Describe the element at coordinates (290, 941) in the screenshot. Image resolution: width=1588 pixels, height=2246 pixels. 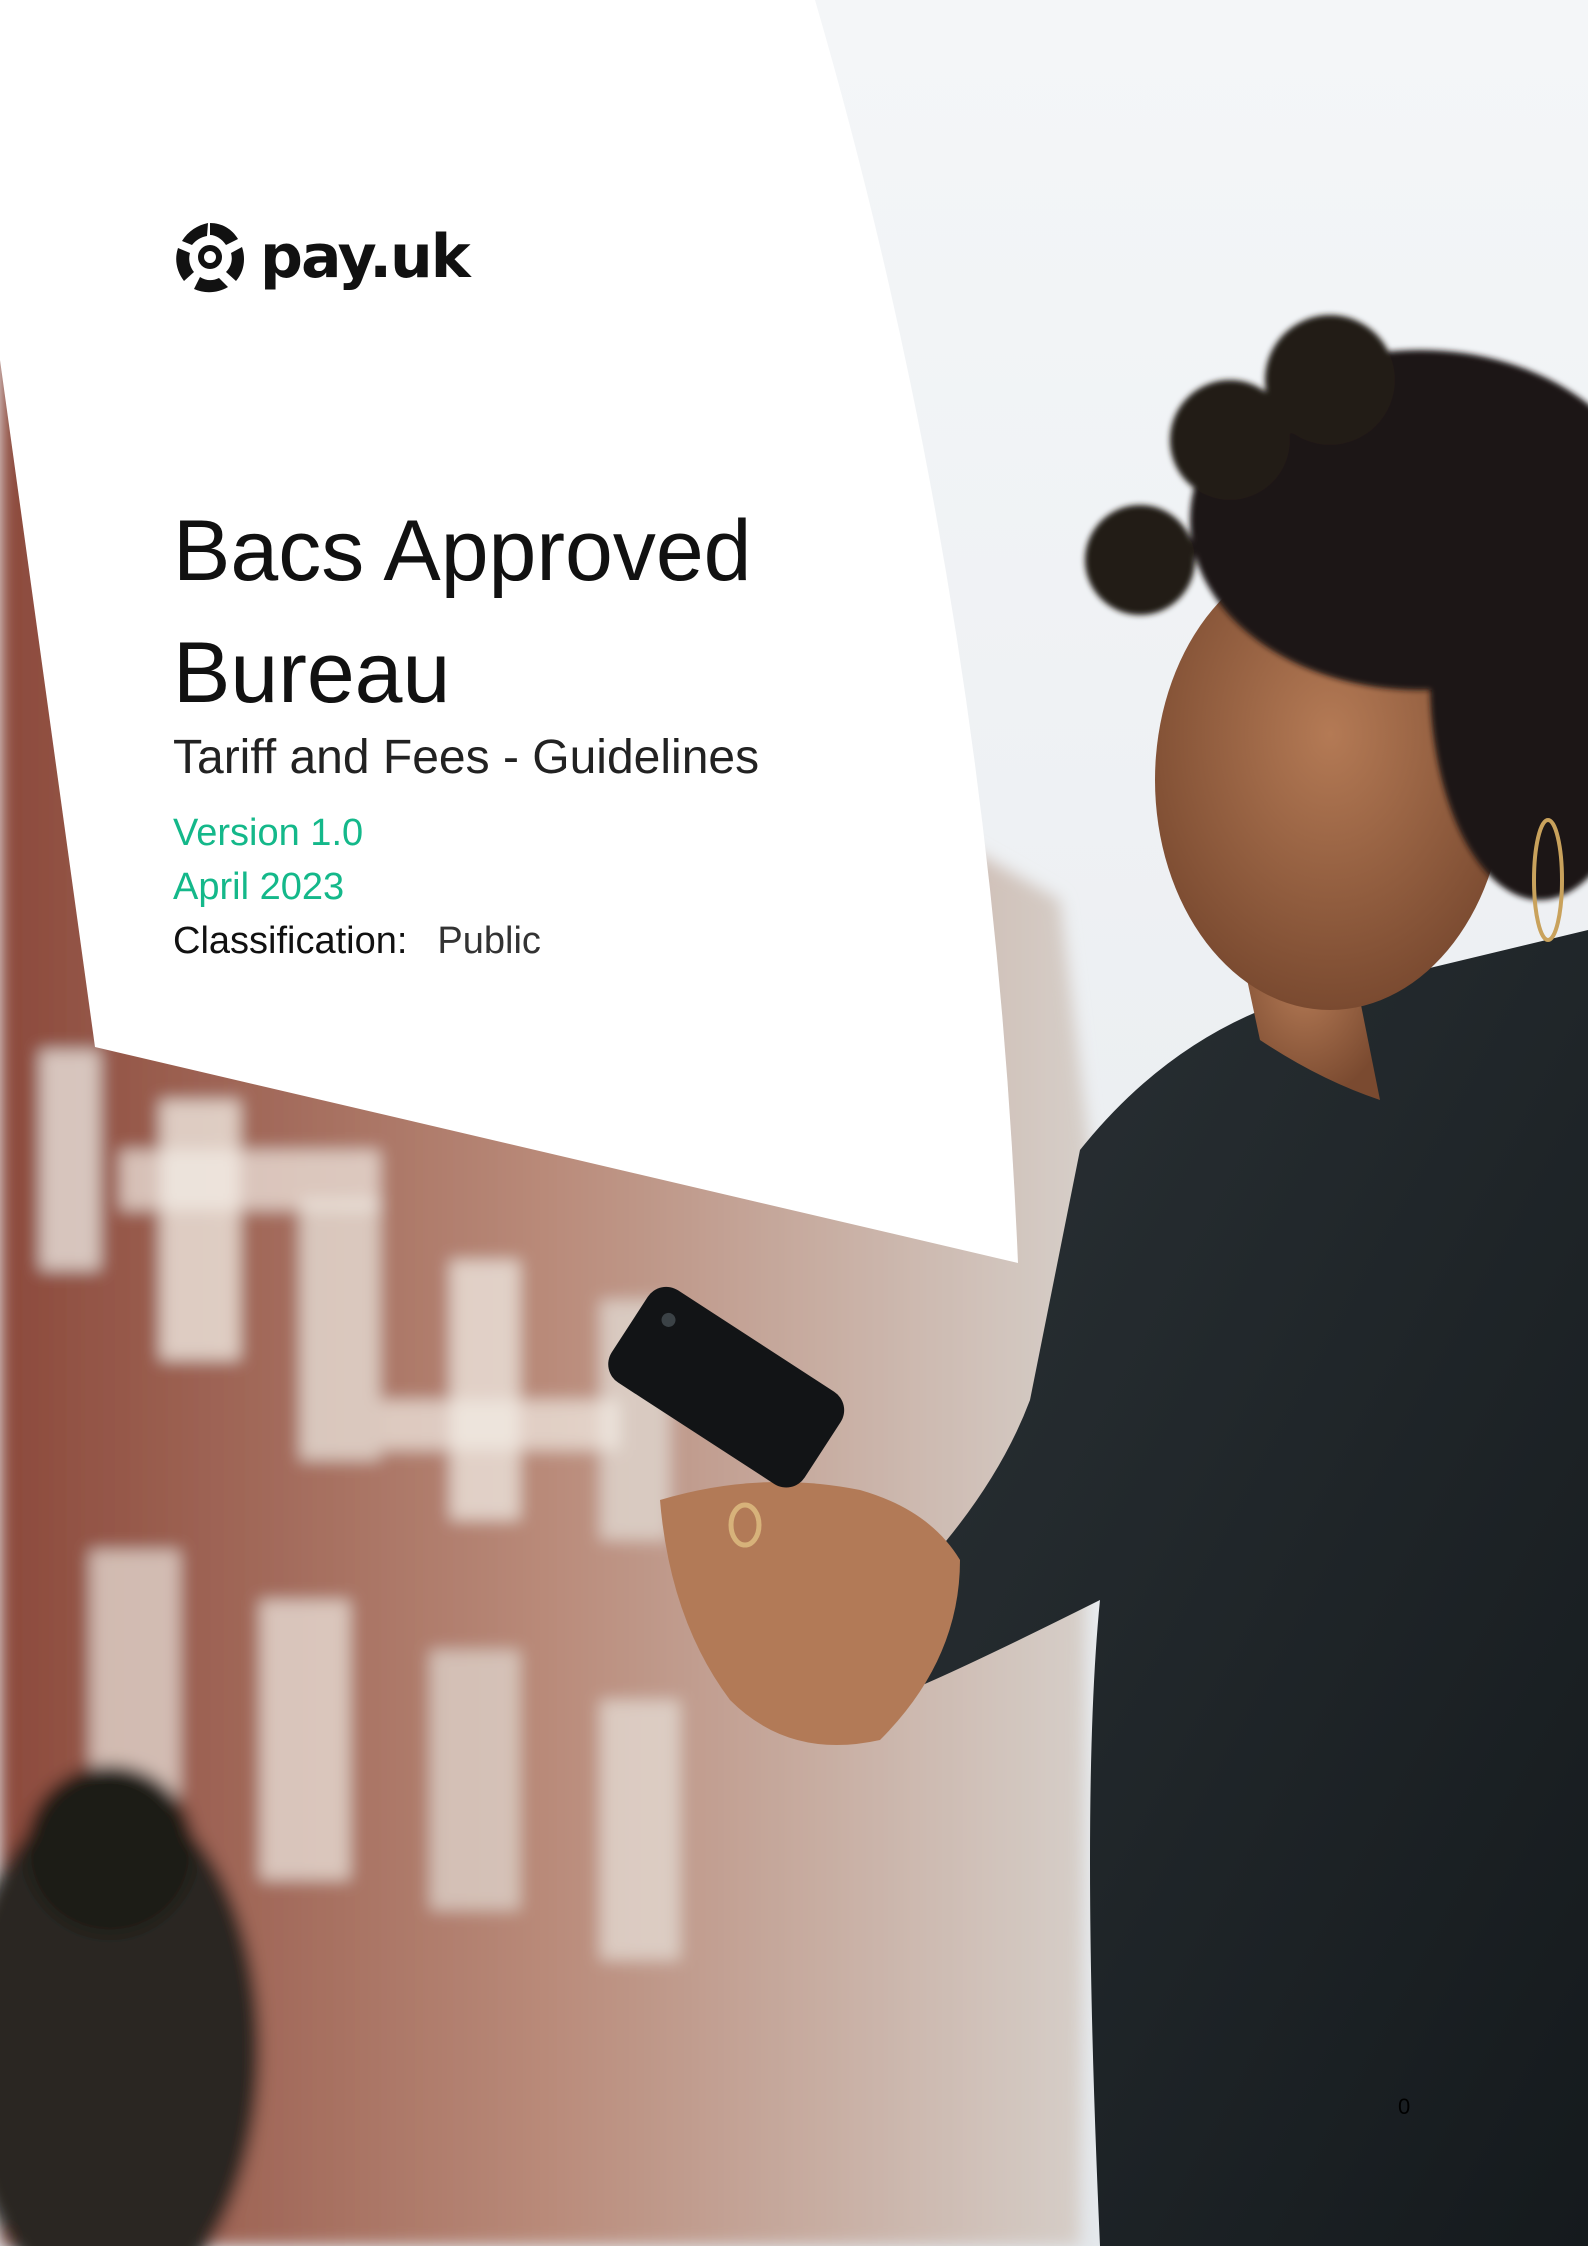
I see `classification-label: Classification:` at that location.